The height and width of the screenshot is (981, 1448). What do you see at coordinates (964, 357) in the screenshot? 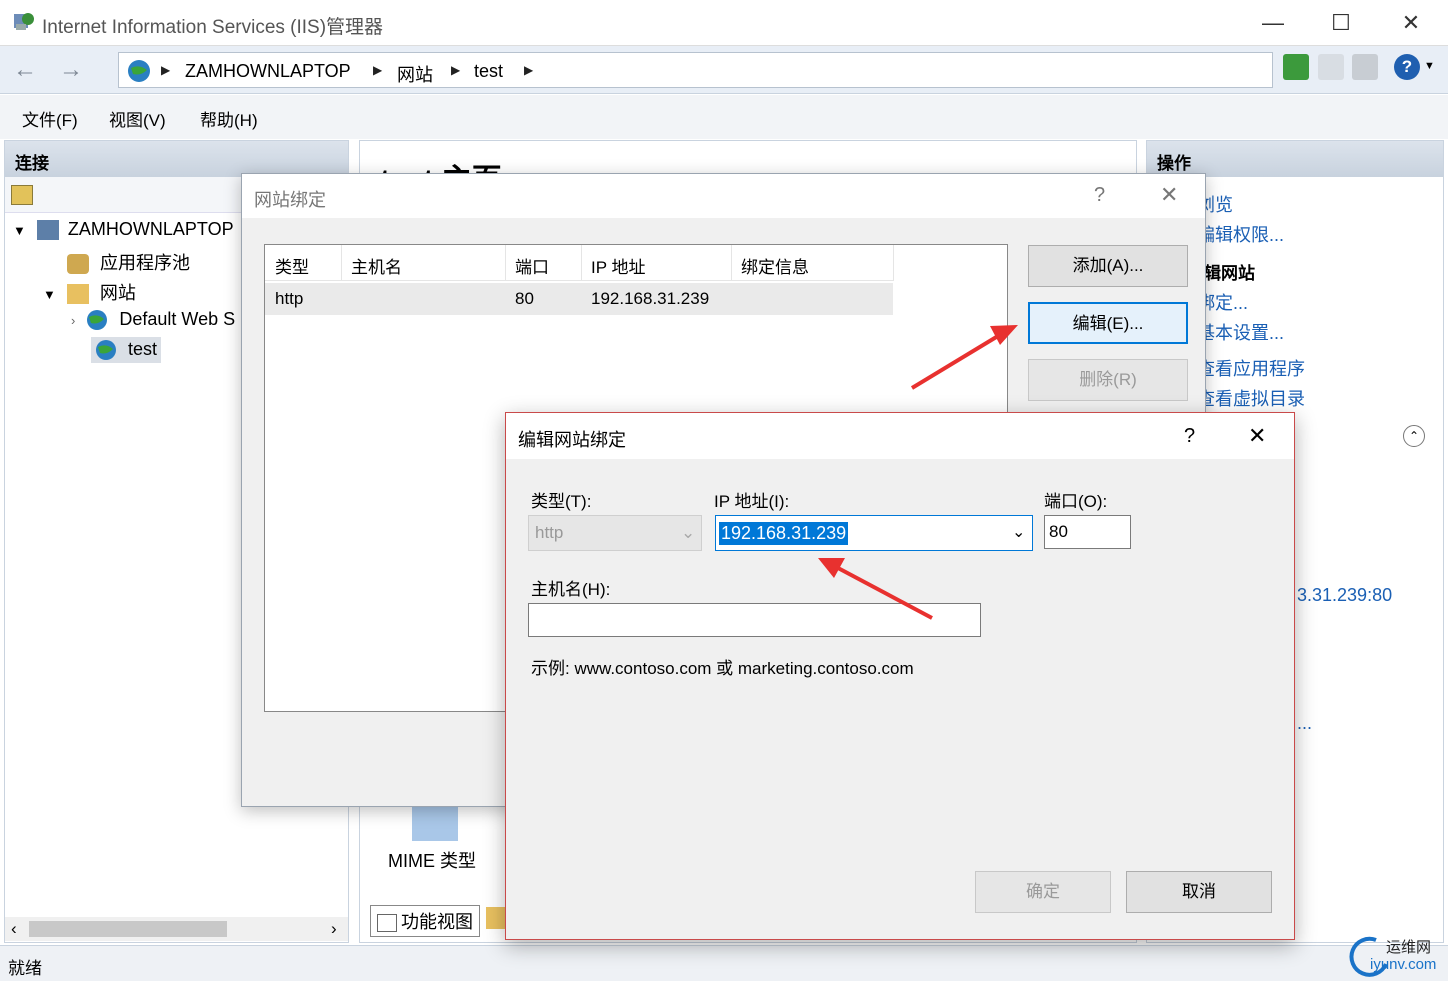
I see `arrow-to-edit-button-icon` at bounding box center [964, 357].